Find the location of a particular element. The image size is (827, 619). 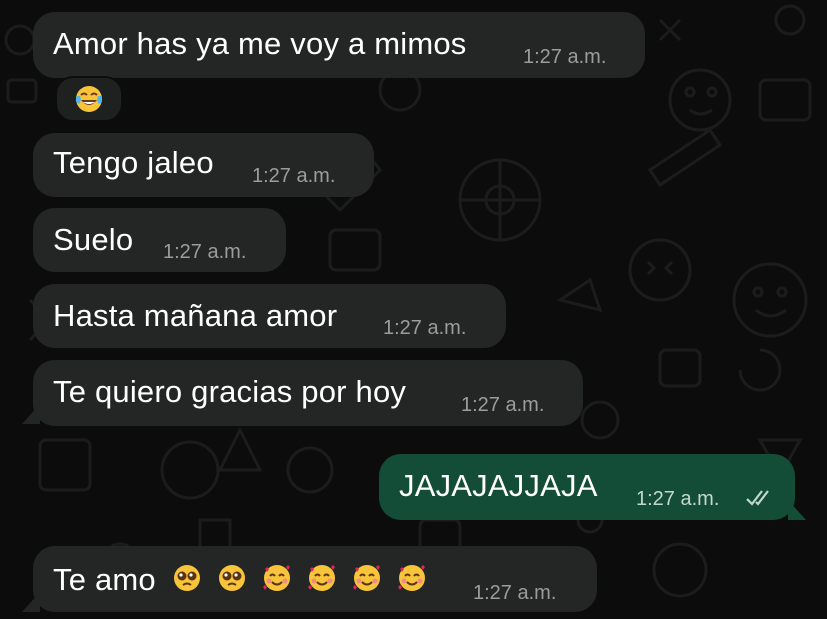

message-emojis is located at coordinates (299, 578).